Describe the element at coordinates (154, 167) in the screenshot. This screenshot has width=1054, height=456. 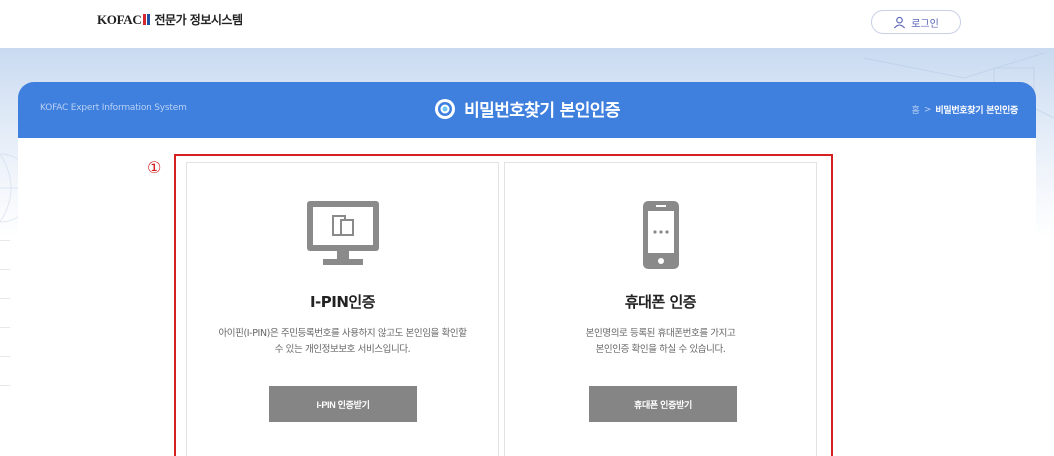
I see `annotation-marker: ①` at that location.